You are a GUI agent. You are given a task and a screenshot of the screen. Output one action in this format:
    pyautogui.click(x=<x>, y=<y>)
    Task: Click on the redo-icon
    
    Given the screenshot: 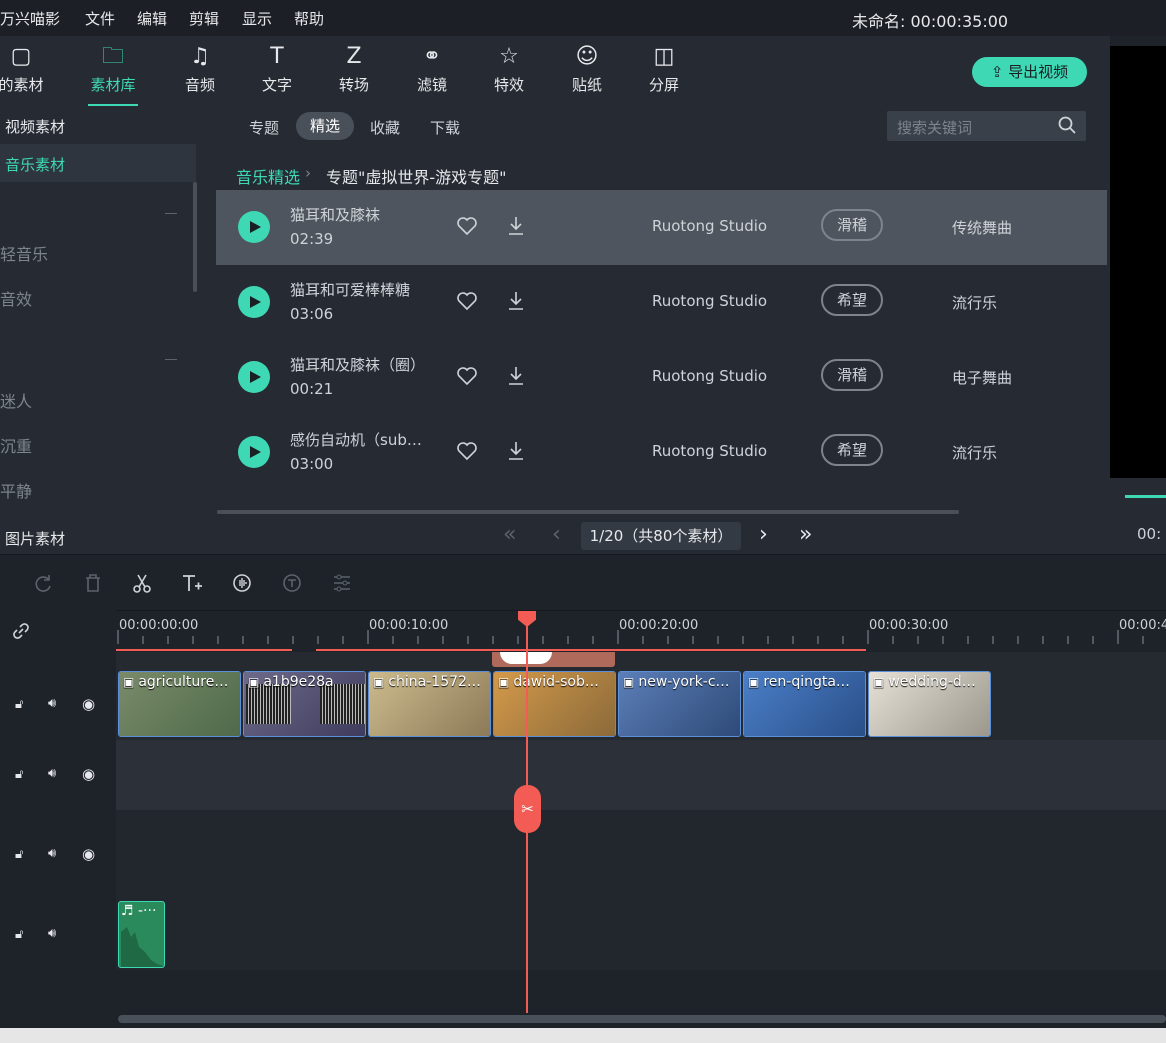 What is the action you would take?
    pyautogui.click(x=43, y=583)
    